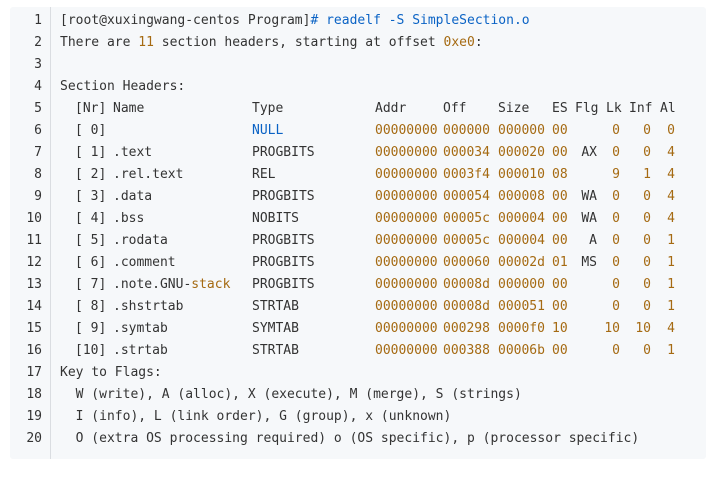 The width and height of the screenshot is (728, 489). I want to click on cell-name: .shstrtab, so click(148, 307).